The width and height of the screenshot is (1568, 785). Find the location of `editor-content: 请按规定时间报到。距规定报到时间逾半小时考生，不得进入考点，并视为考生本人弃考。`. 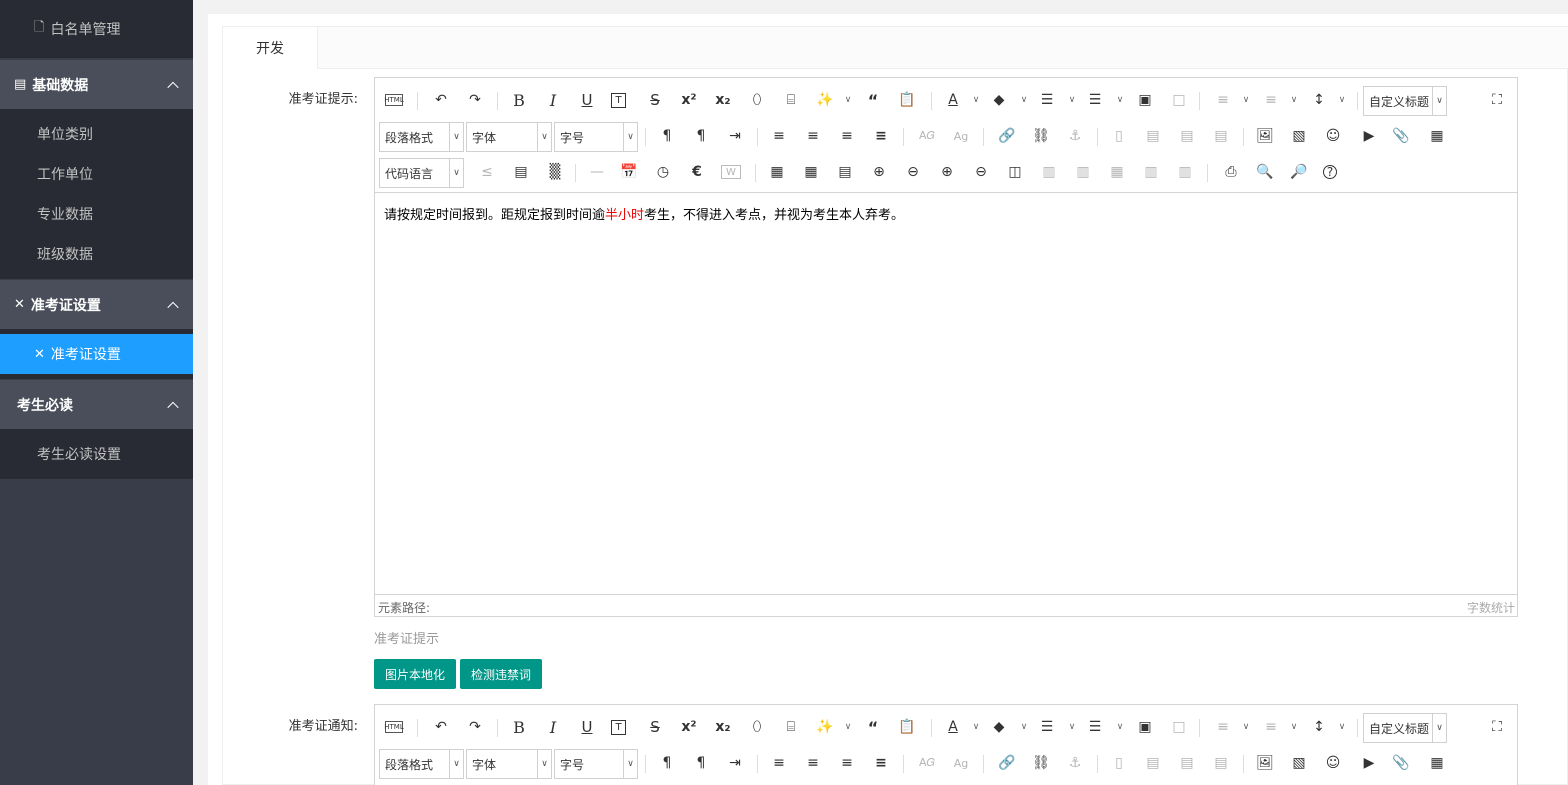

editor-content: 请按规定时间报到。距规定报到时间逾半小时考生，不得进入考点，并视为考生本人弃考。 is located at coordinates (946, 213).